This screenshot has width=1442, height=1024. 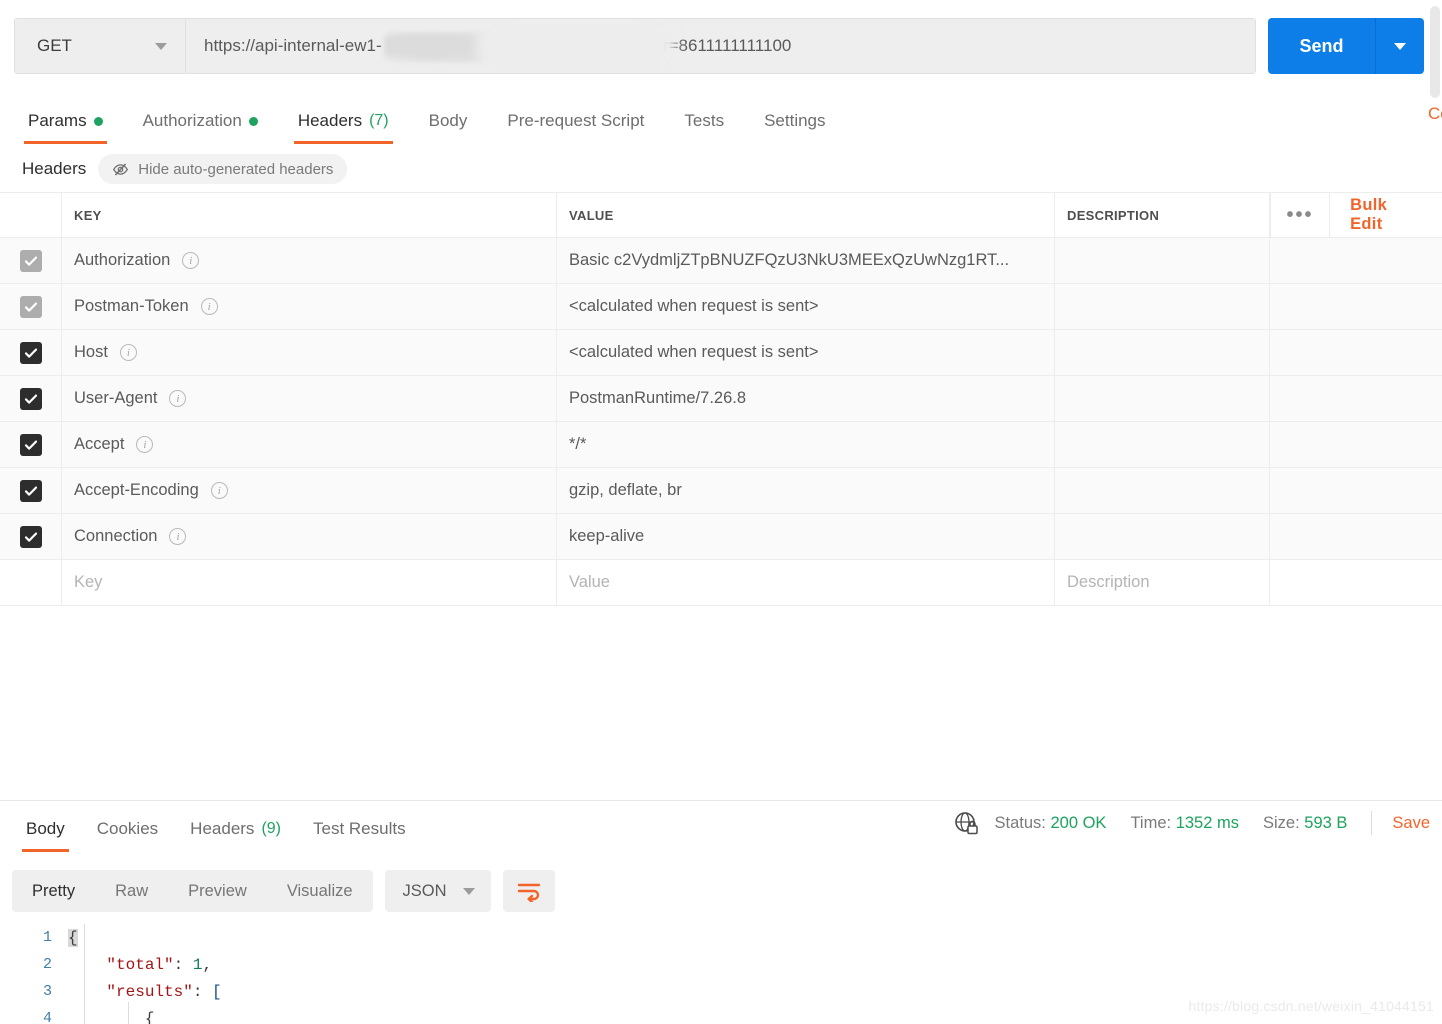 I want to click on header-value-cell: PostmanRuntime/7.26.8, so click(x=806, y=398).